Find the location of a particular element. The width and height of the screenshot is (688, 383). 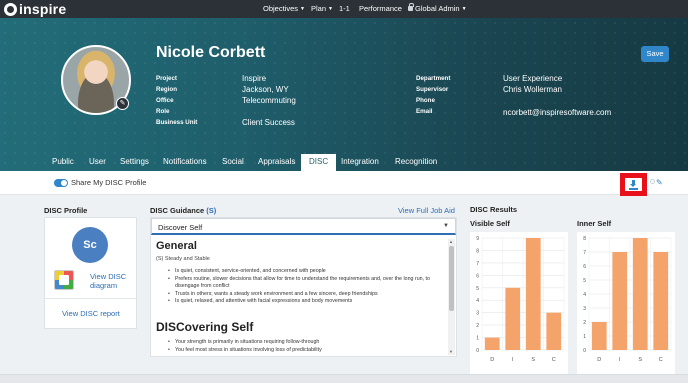

tab-recognition: Recognition is located at coordinates (416, 162).